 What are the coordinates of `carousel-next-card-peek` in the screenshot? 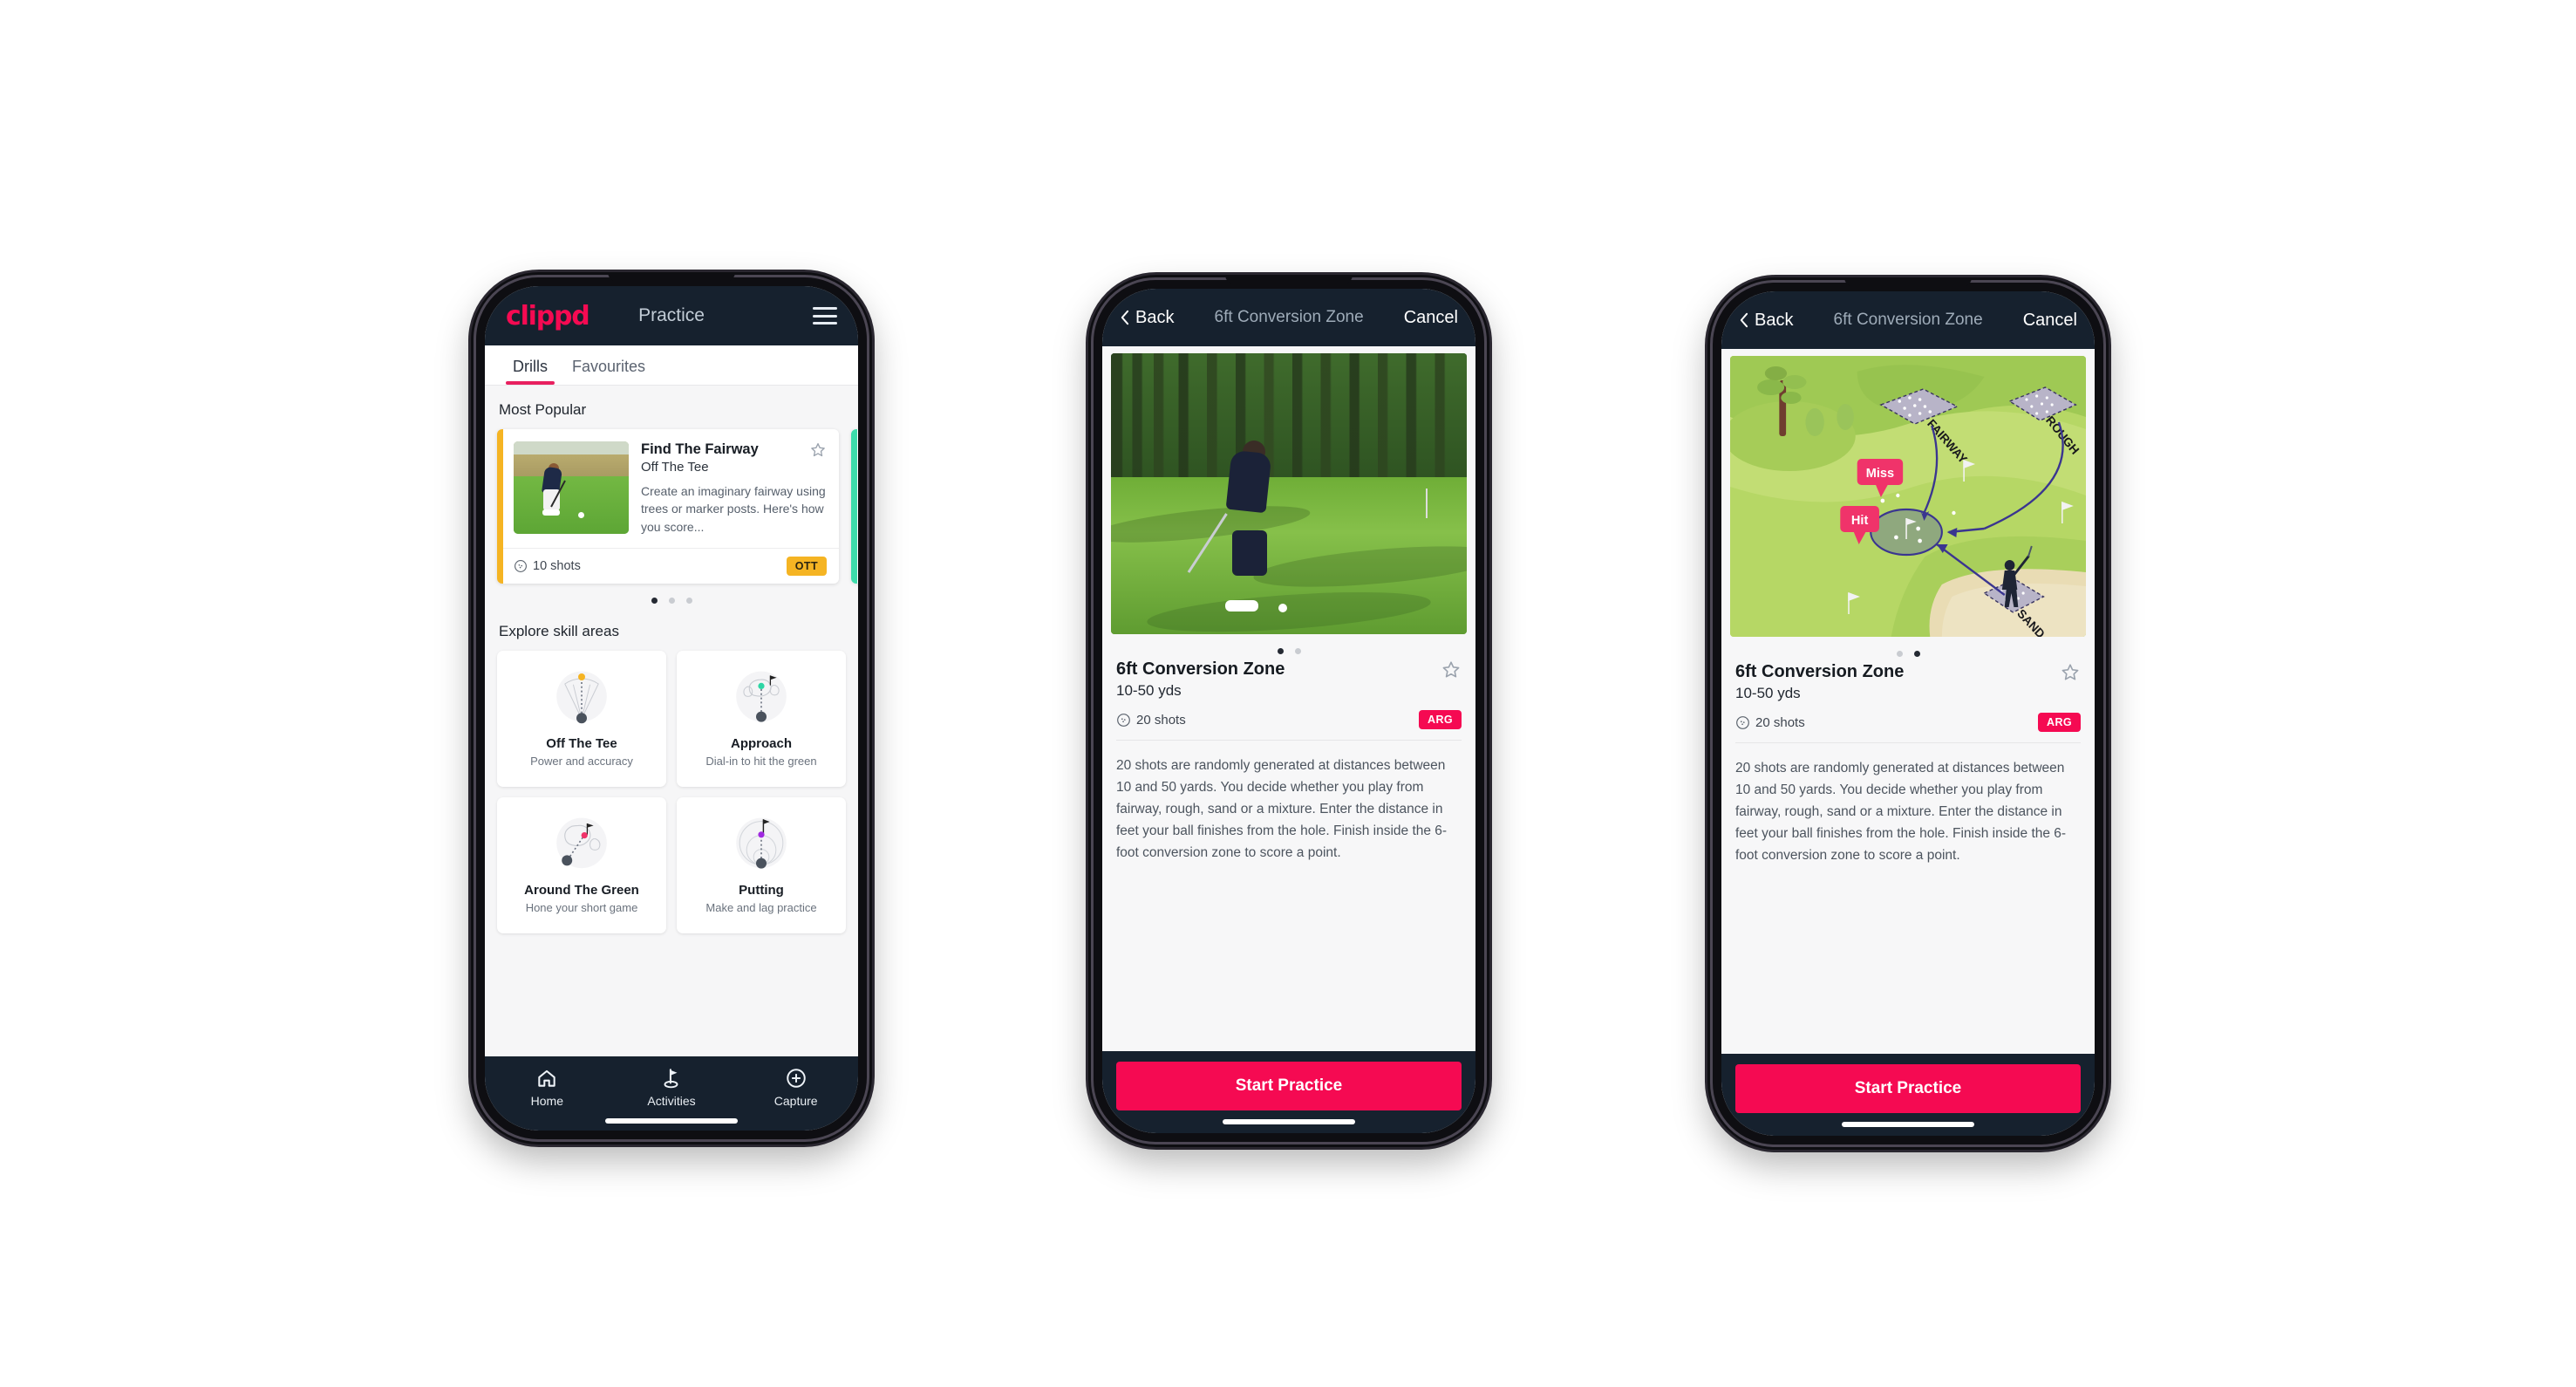 It's located at (855, 507).